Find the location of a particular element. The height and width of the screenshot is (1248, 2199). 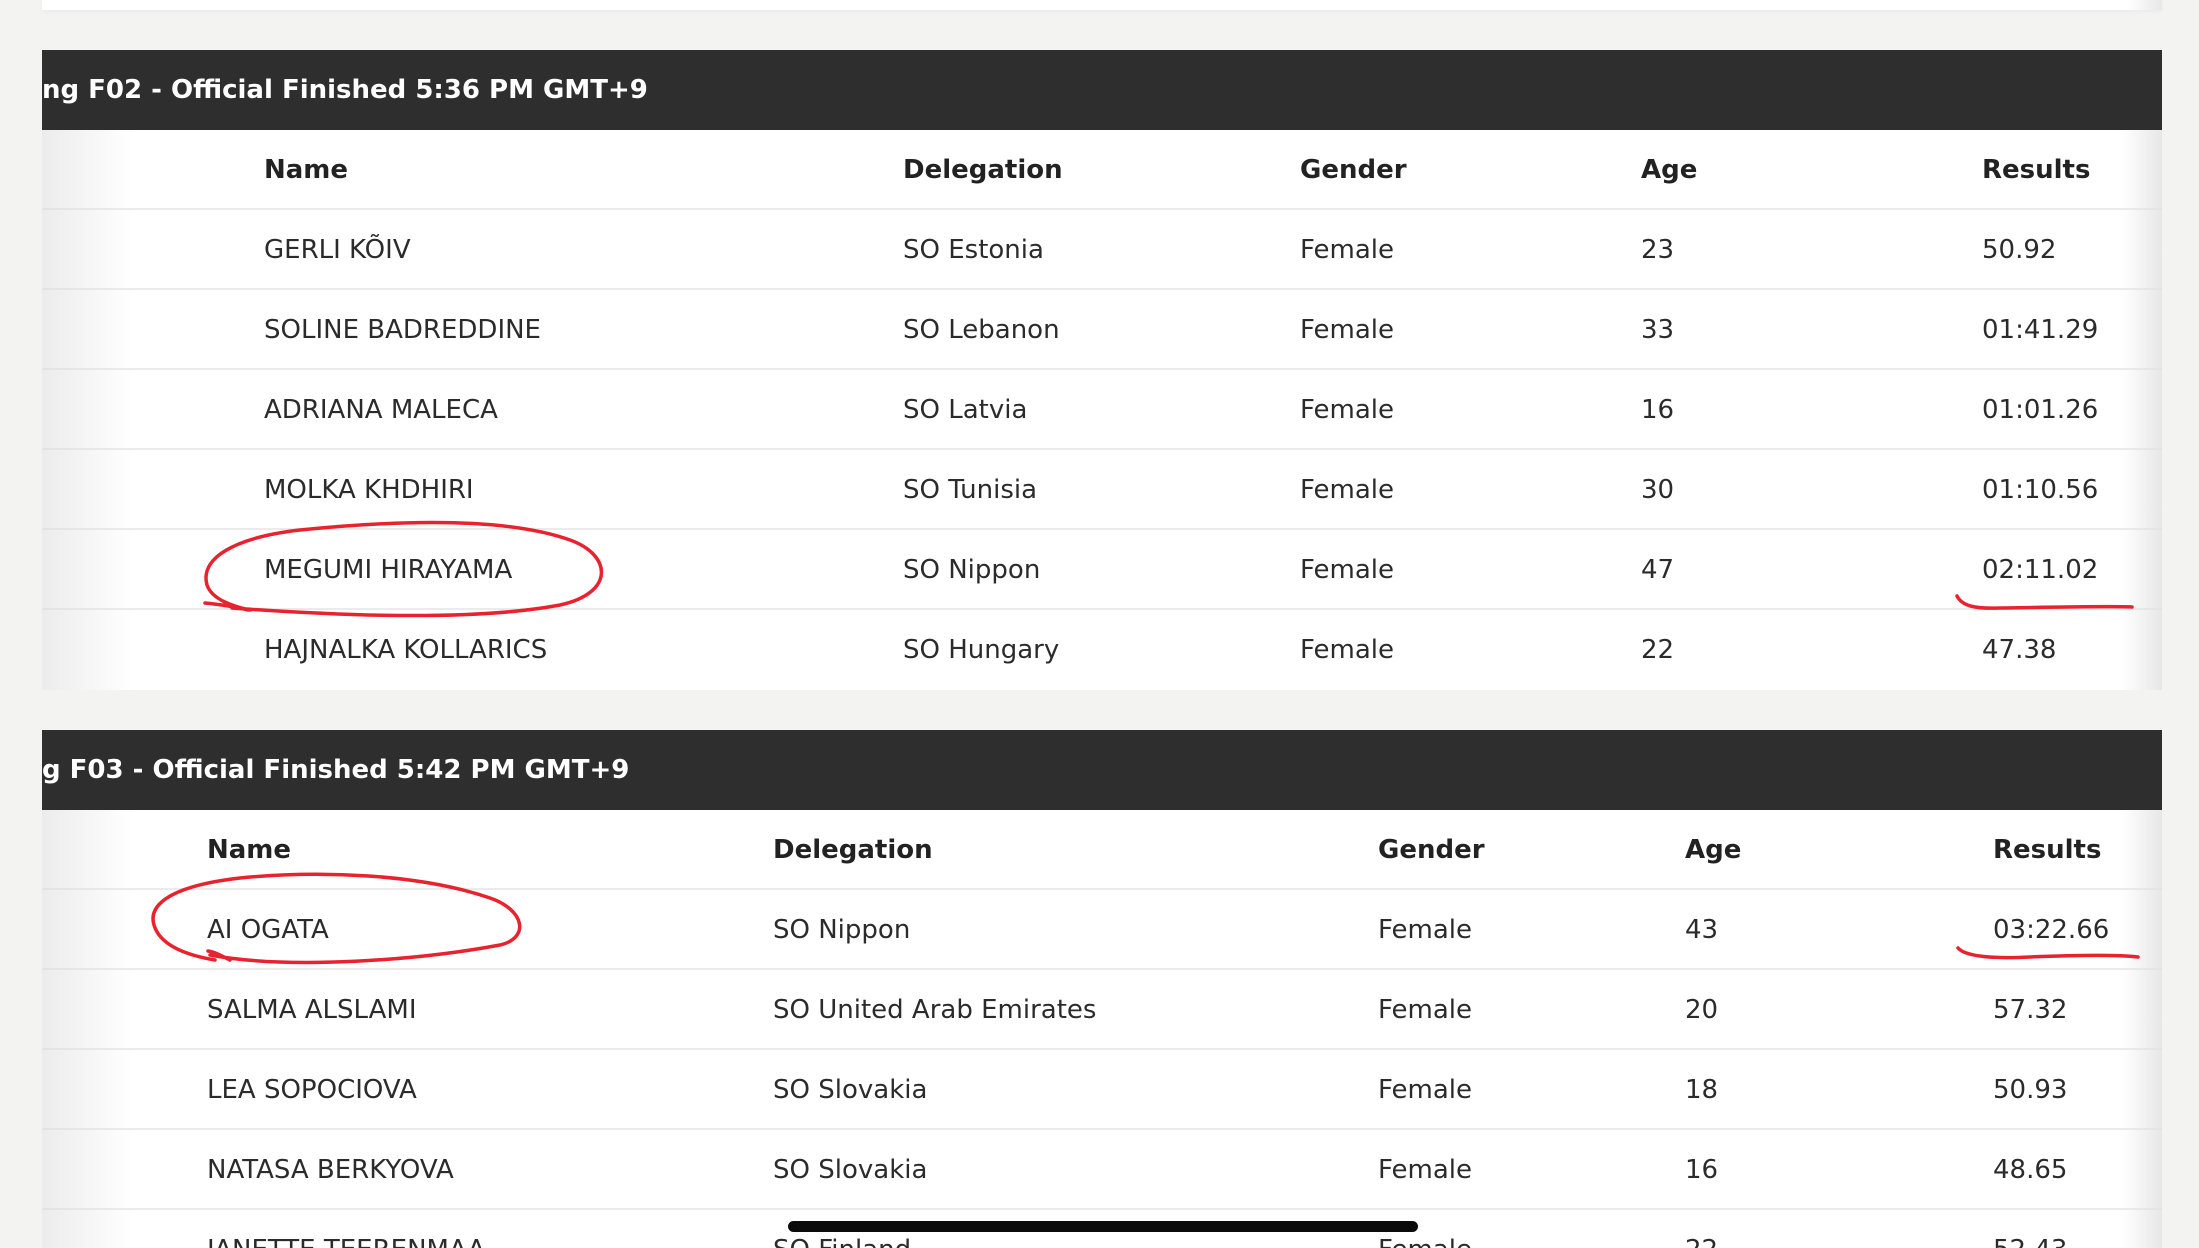

age-cell: 23 is located at coordinates (1658, 250).